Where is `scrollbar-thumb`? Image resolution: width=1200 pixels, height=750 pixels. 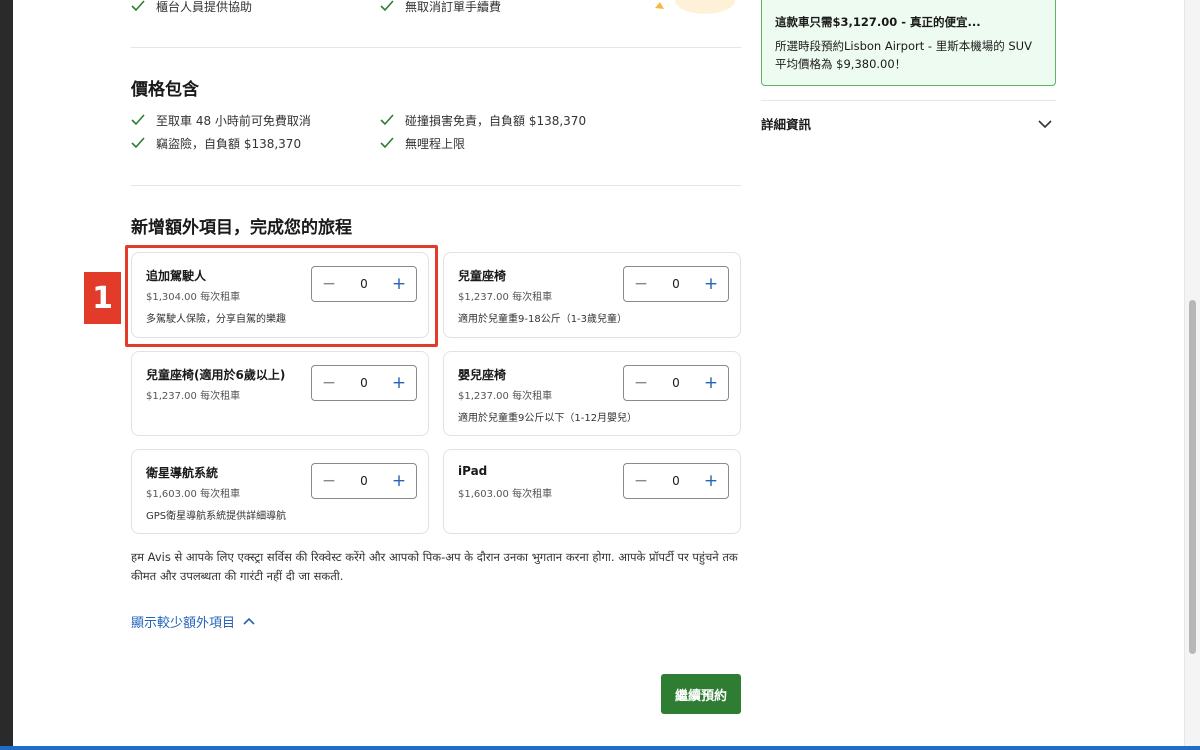 scrollbar-thumb is located at coordinates (1192, 477).